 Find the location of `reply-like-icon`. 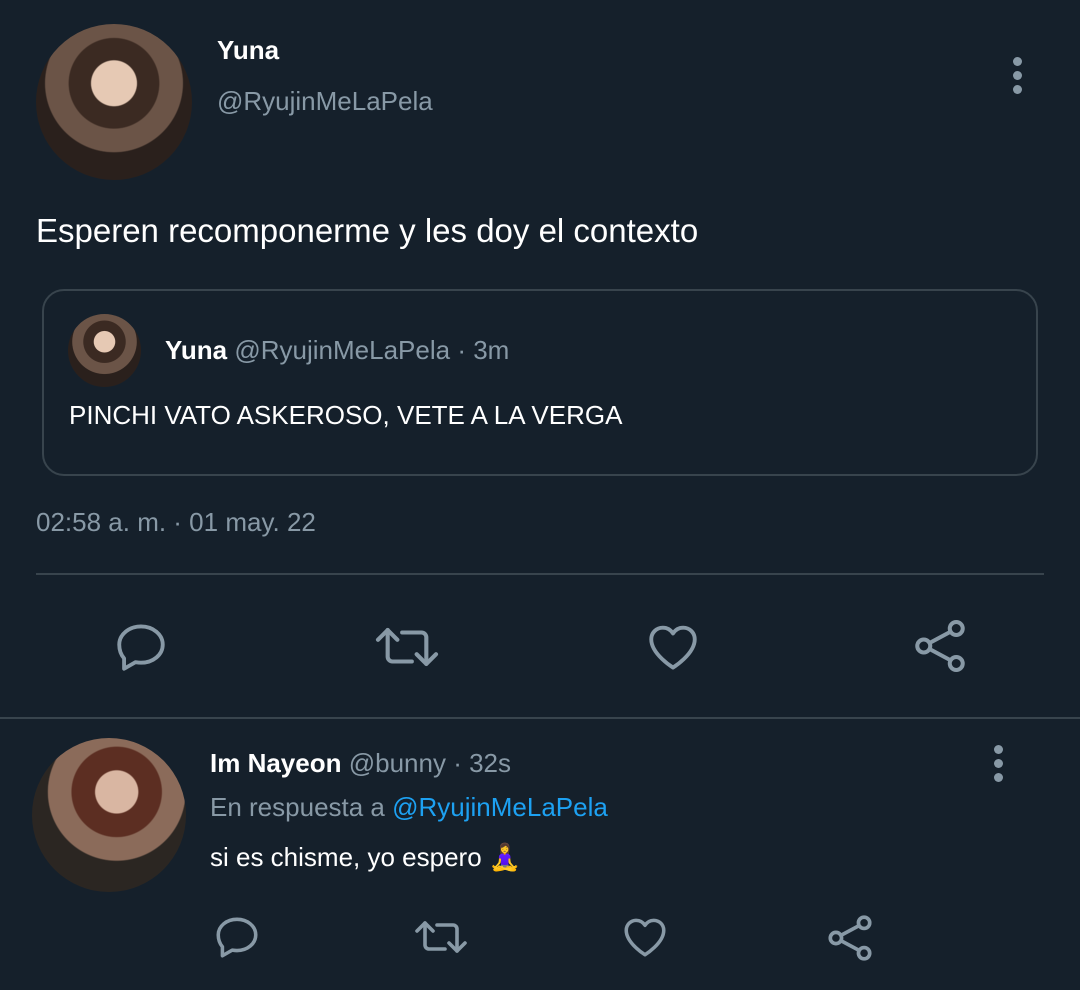

reply-like-icon is located at coordinates (645, 937).